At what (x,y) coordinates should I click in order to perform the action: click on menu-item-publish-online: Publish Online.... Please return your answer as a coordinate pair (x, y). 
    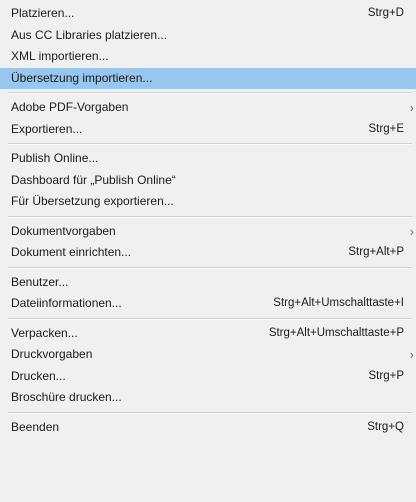
    Looking at the image, I should click on (208, 159).